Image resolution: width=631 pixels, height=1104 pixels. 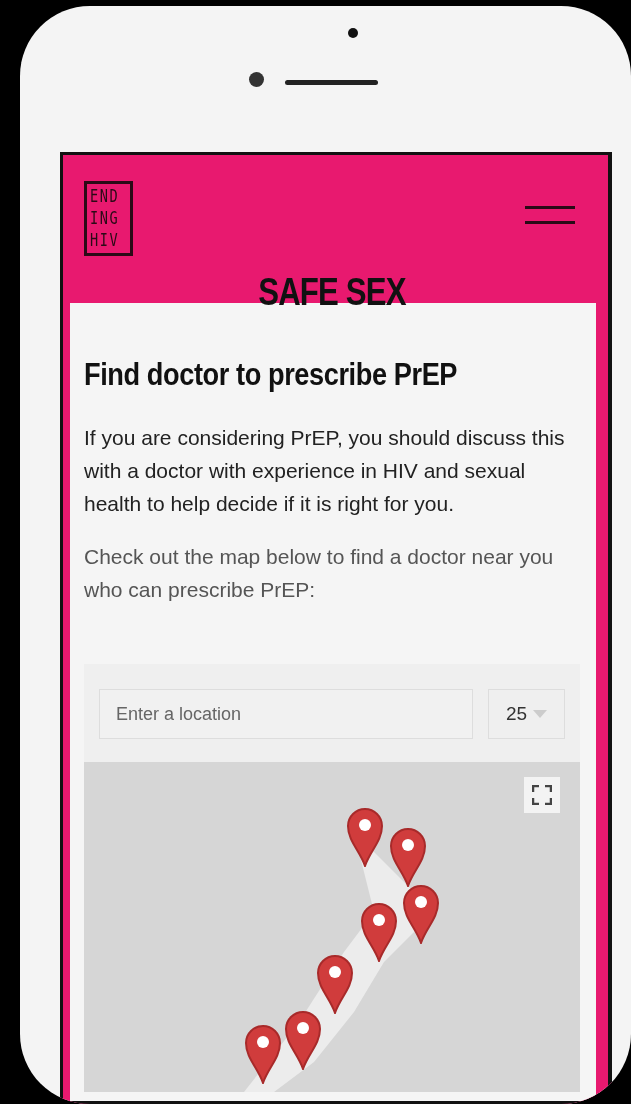 I want to click on radius-select: 25, so click(x=526, y=714).